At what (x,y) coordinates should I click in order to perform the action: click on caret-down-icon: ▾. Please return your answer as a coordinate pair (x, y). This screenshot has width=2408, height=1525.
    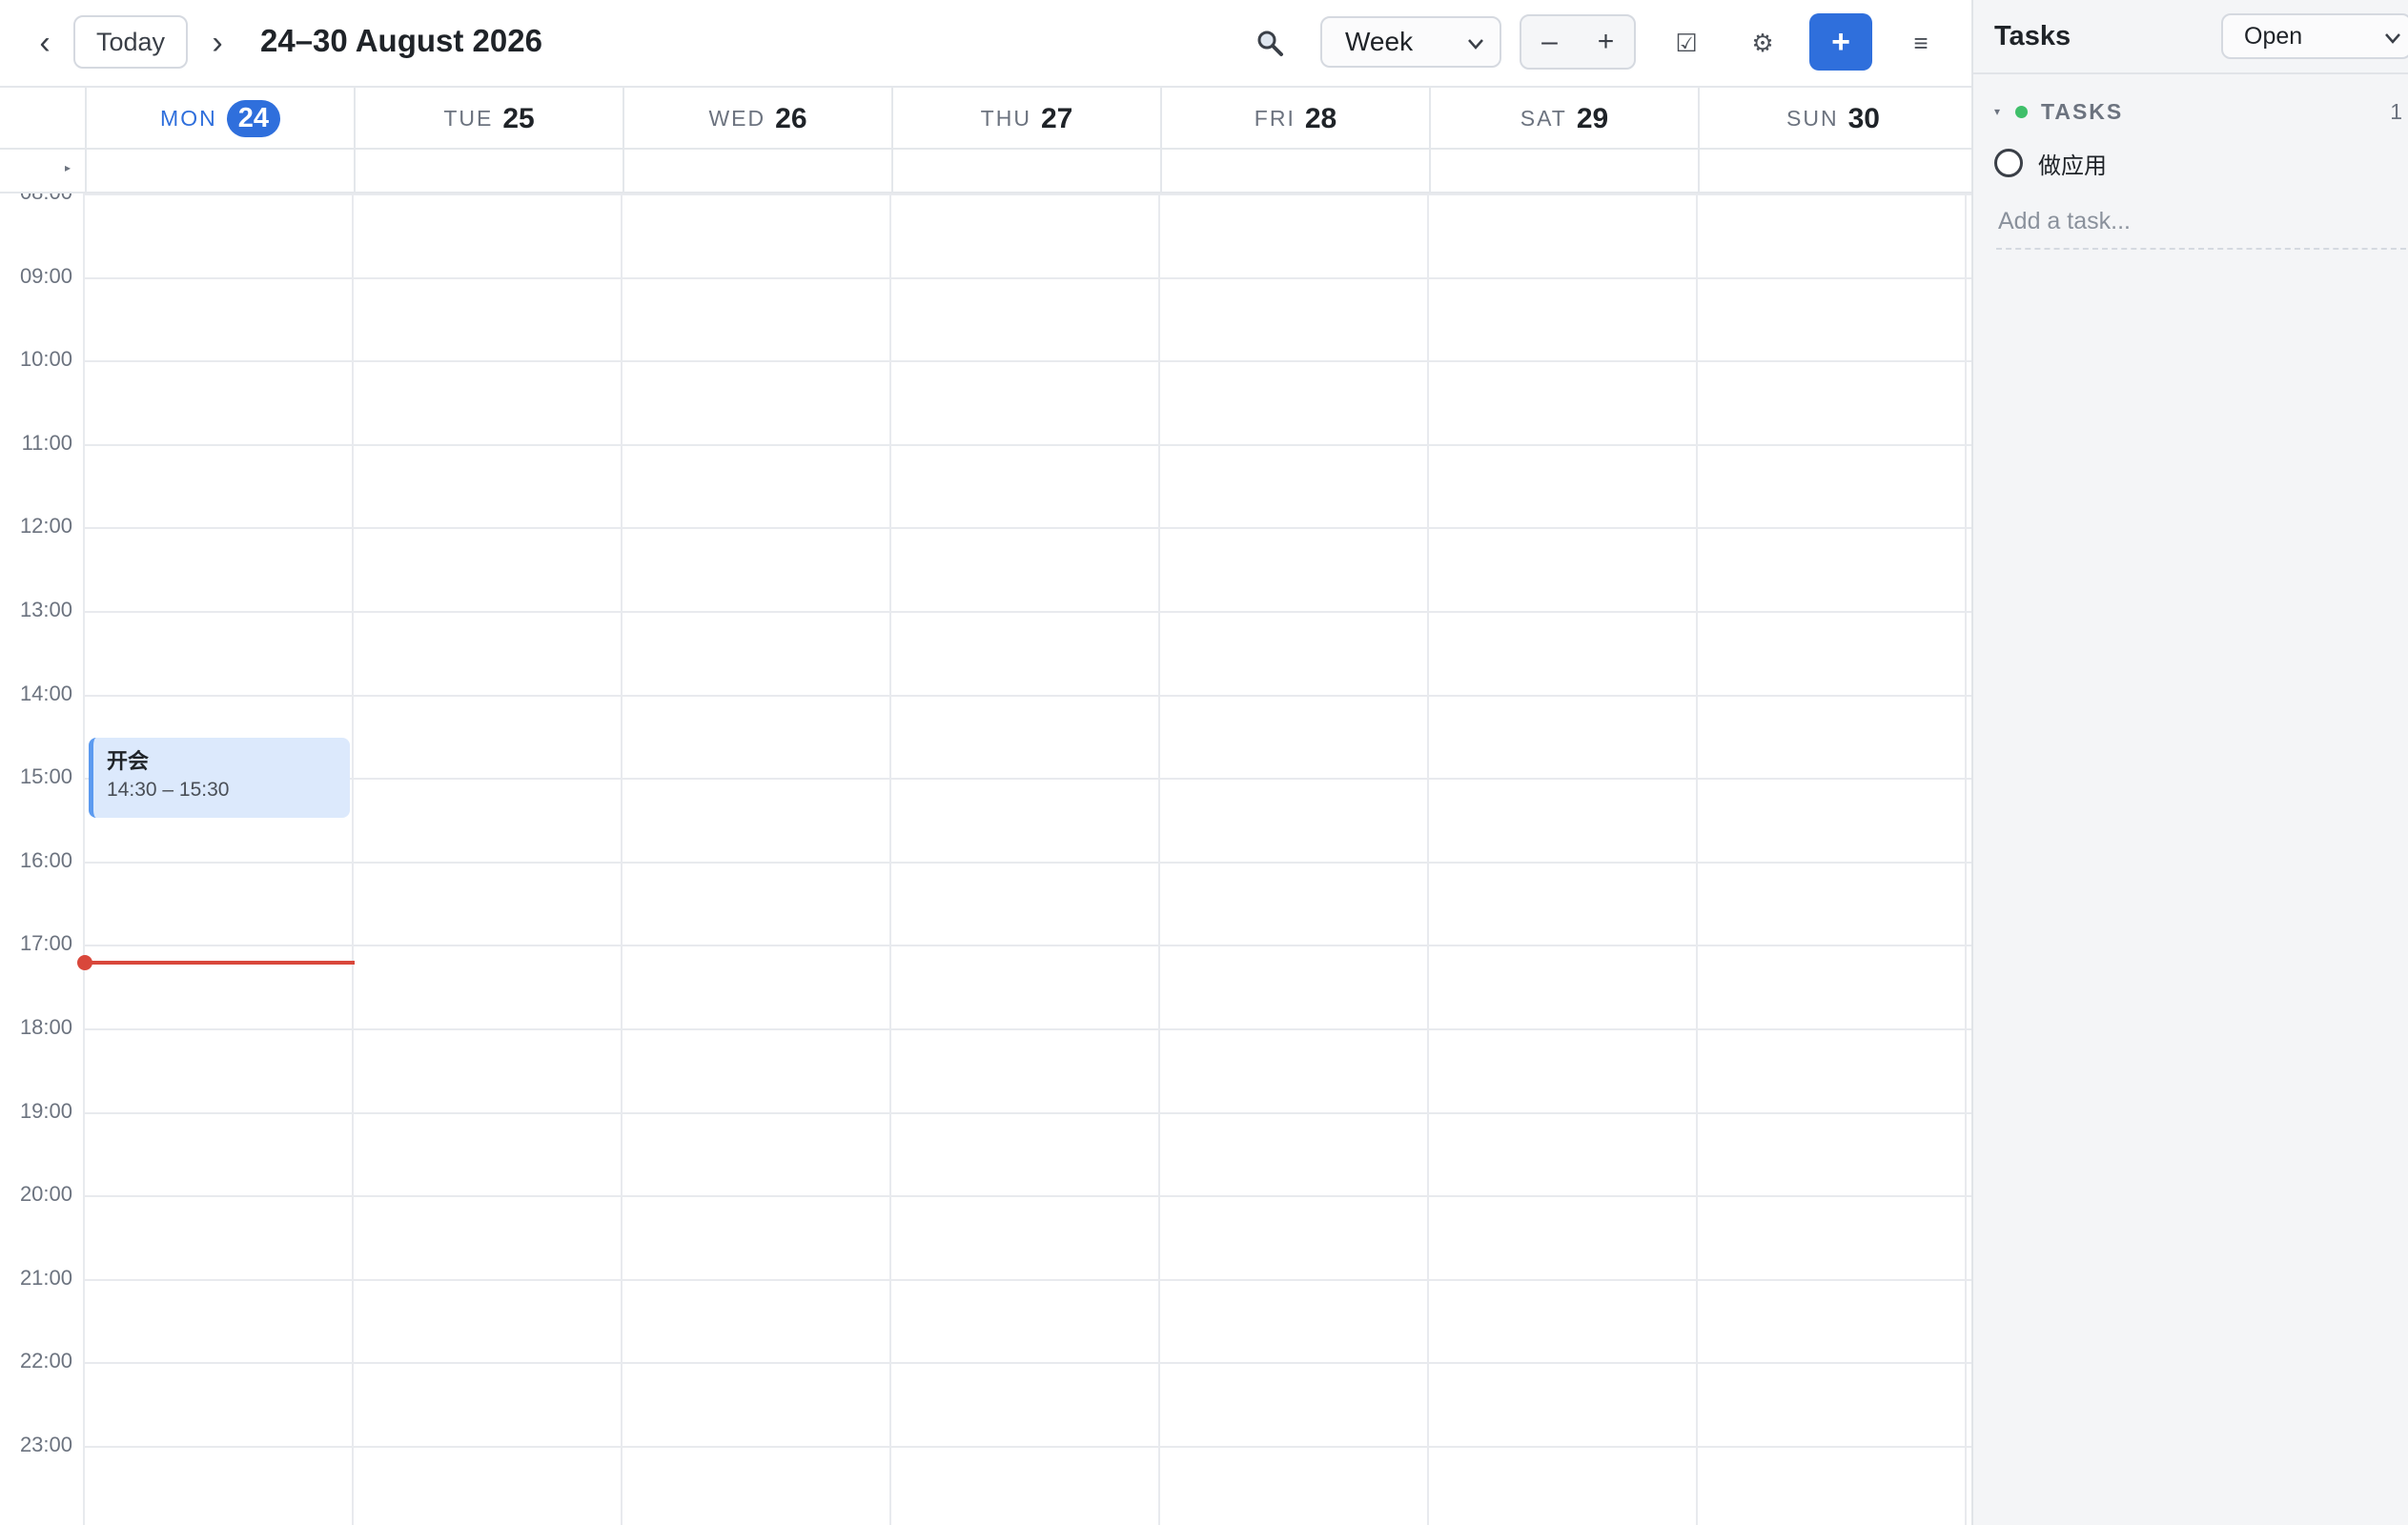
    Looking at the image, I should click on (2004, 112).